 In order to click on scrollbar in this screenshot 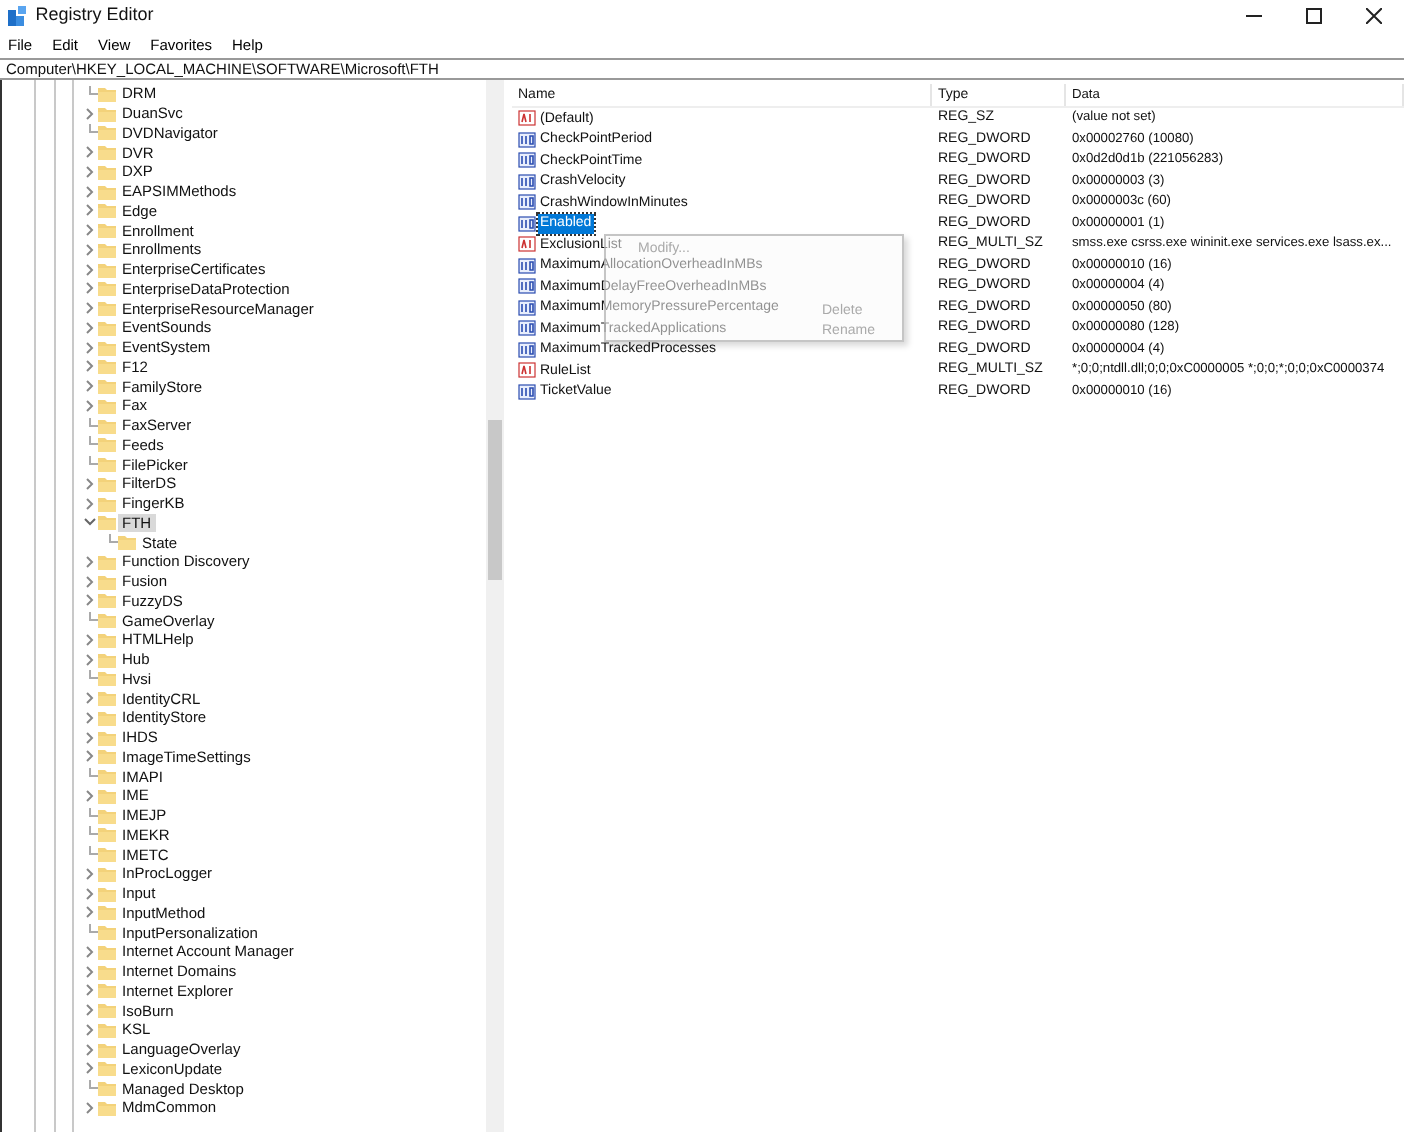, I will do `click(495, 606)`.